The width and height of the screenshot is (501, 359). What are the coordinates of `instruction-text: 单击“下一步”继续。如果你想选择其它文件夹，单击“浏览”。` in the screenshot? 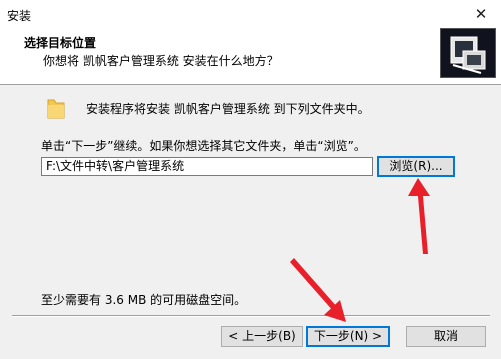 It's located at (203, 146).